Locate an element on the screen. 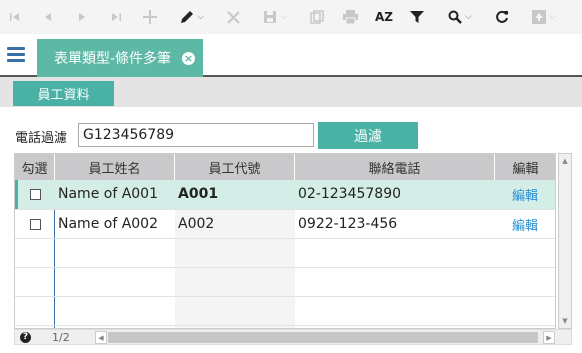 This screenshot has height=353, width=582. filter-button: 過濾 is located at coordinates (368, 135).